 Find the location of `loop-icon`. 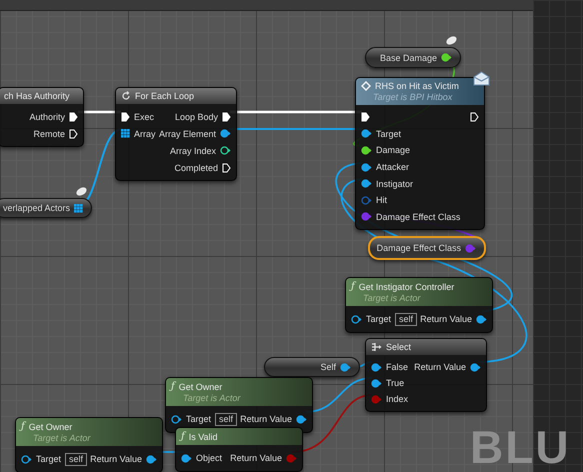

loop-icon is located at coordinates (126, 96).